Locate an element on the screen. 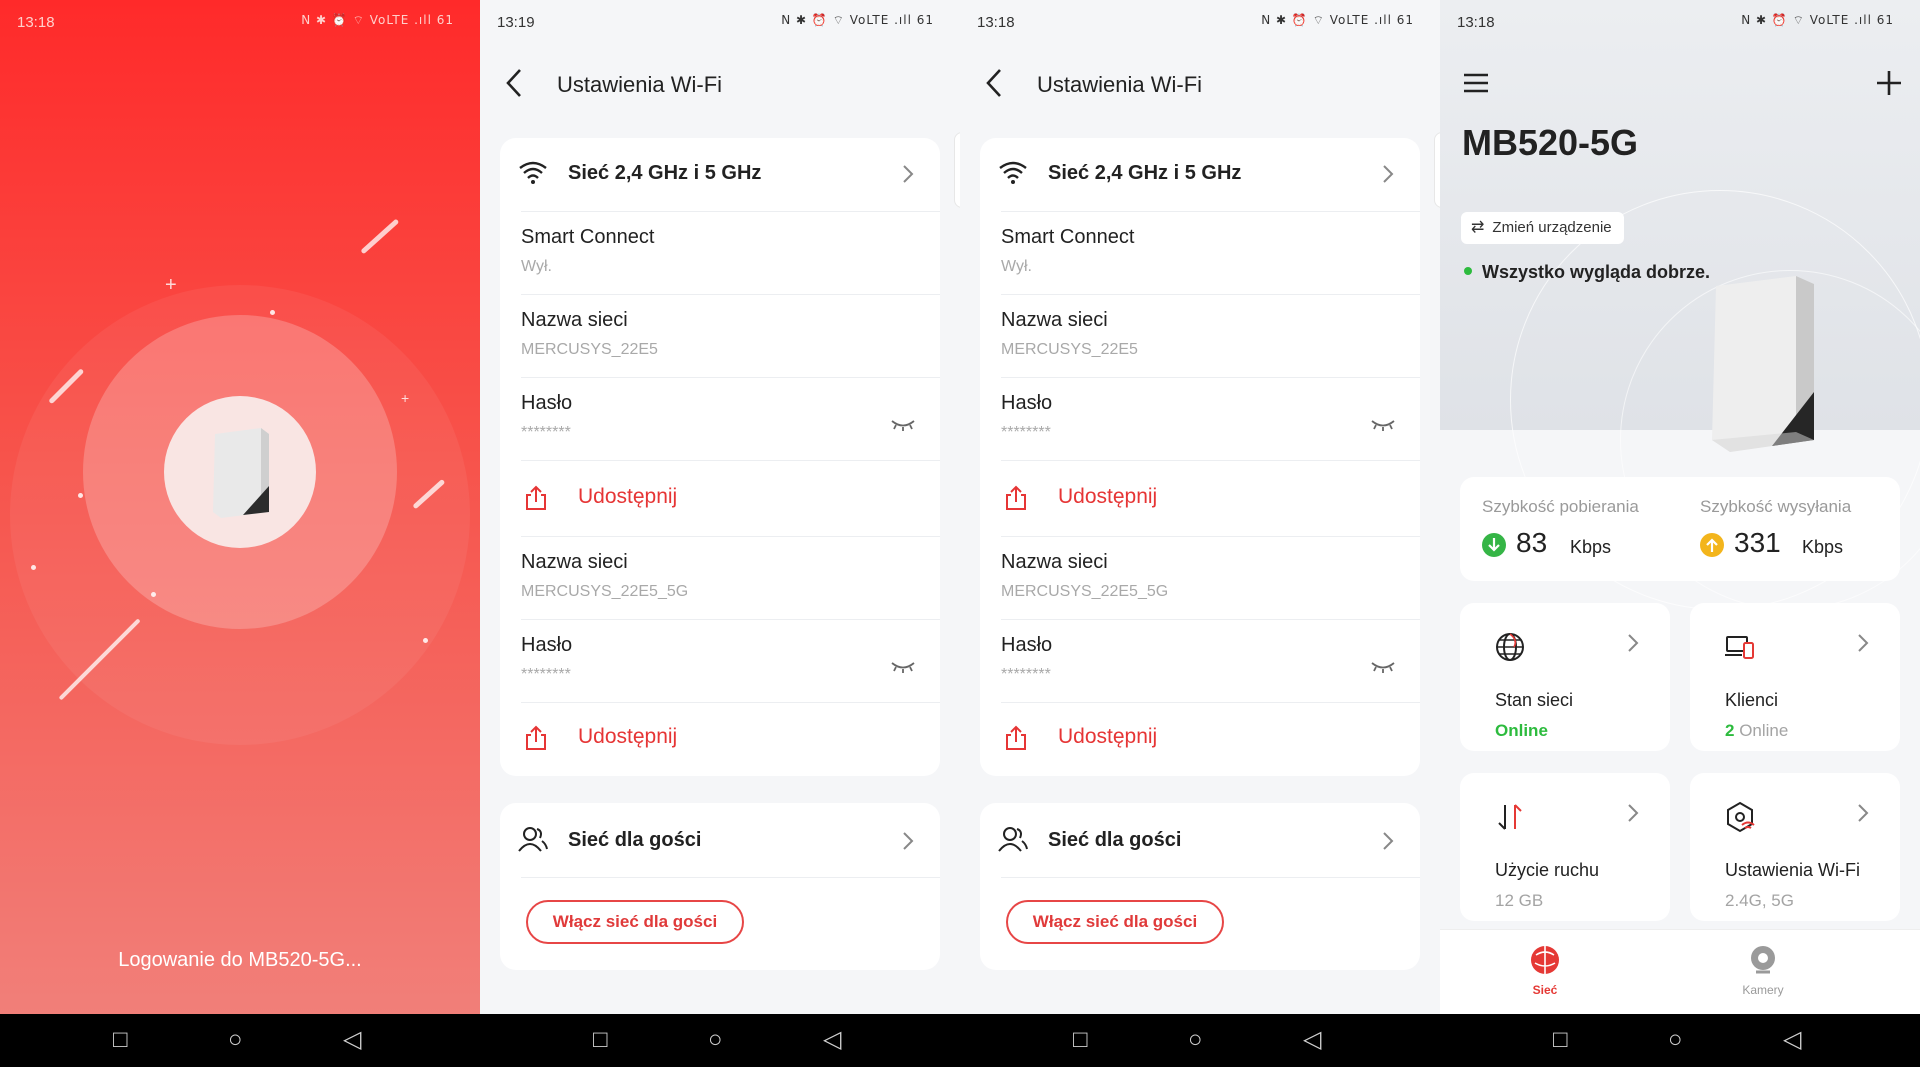  download-value: 83 is located at coordinates (1532, 542).